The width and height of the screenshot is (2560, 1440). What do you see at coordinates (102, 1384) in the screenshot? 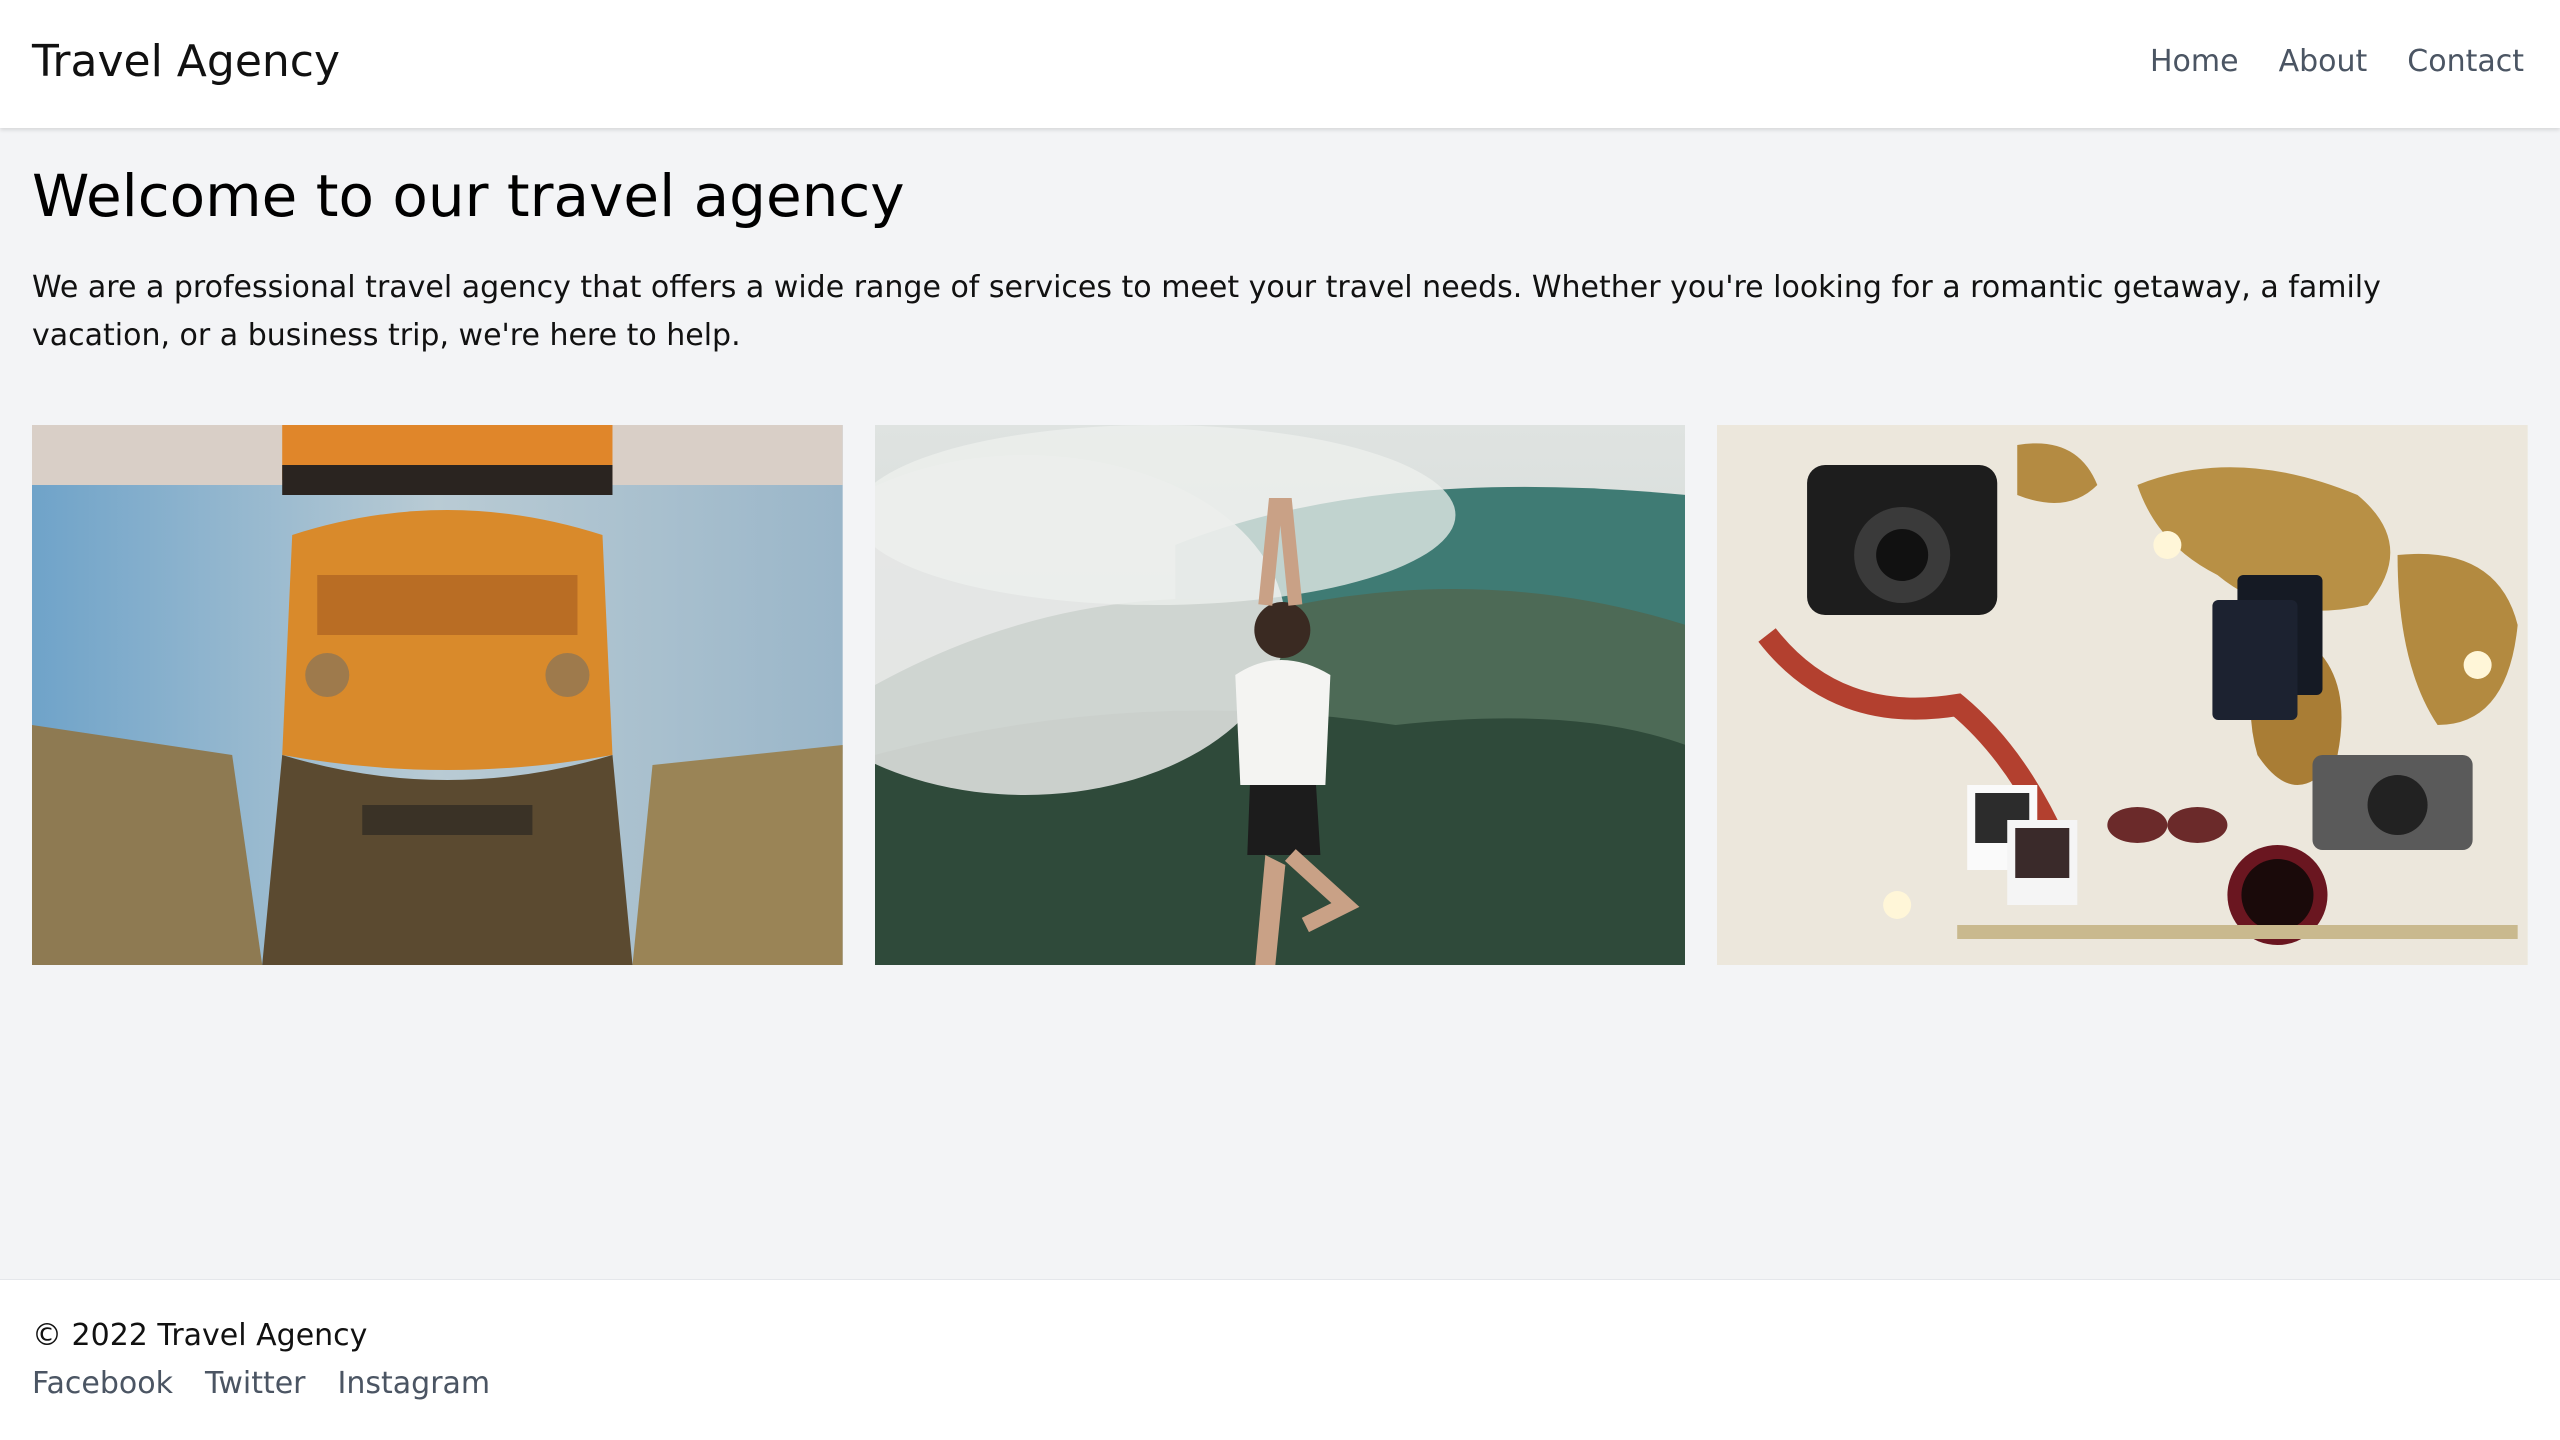
I see `facebook-link: Facebook` at bounding box center [102, 1384].